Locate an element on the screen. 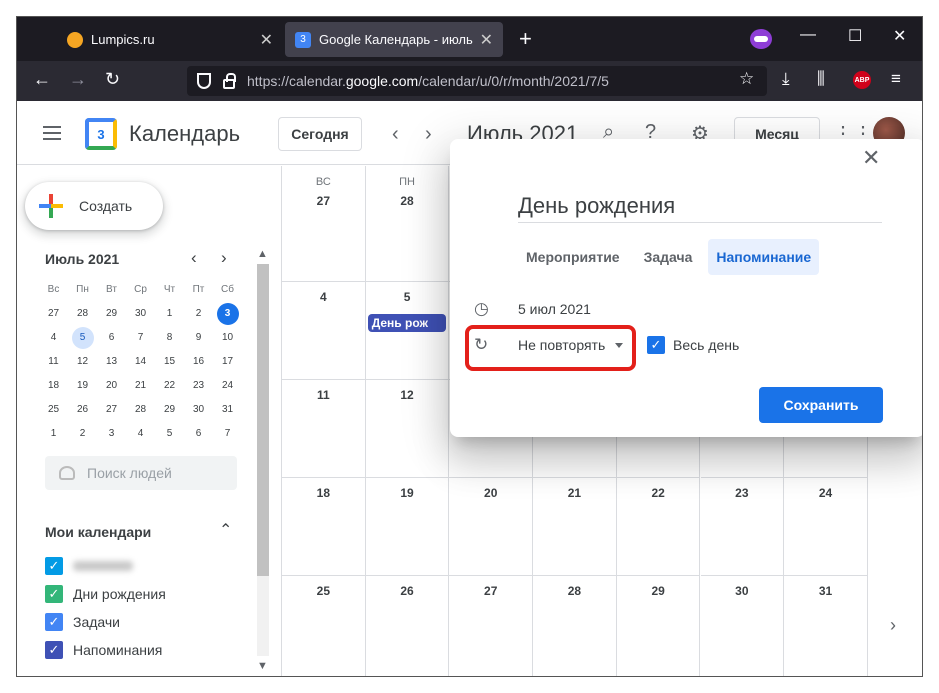  day-number: 24 is located at coordinates (825, 493).